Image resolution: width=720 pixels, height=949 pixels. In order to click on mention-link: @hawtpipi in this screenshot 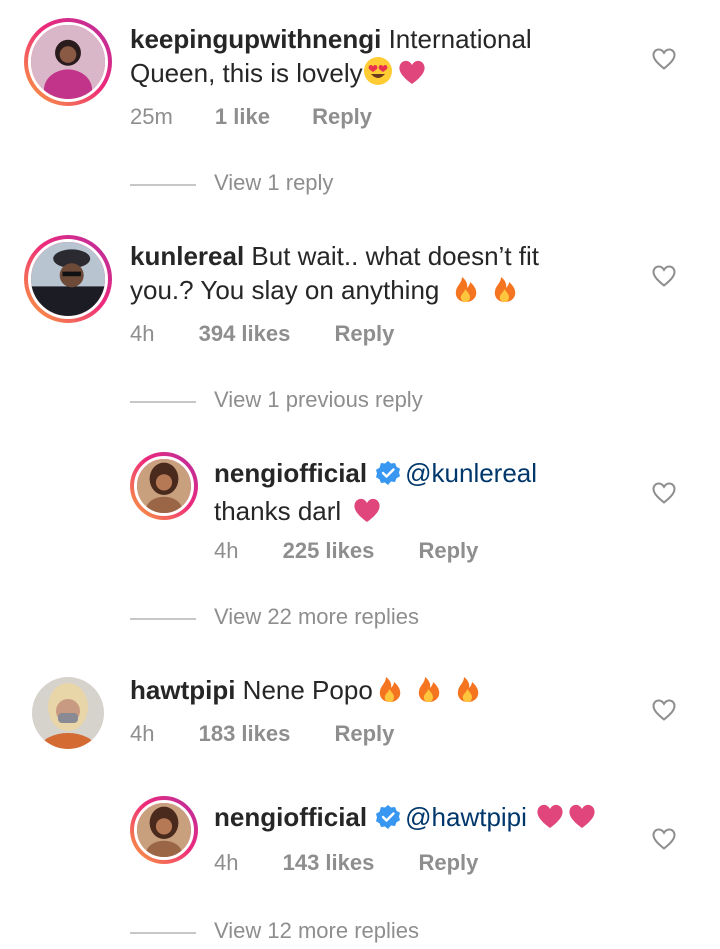, I will do `click(466, 817)`.